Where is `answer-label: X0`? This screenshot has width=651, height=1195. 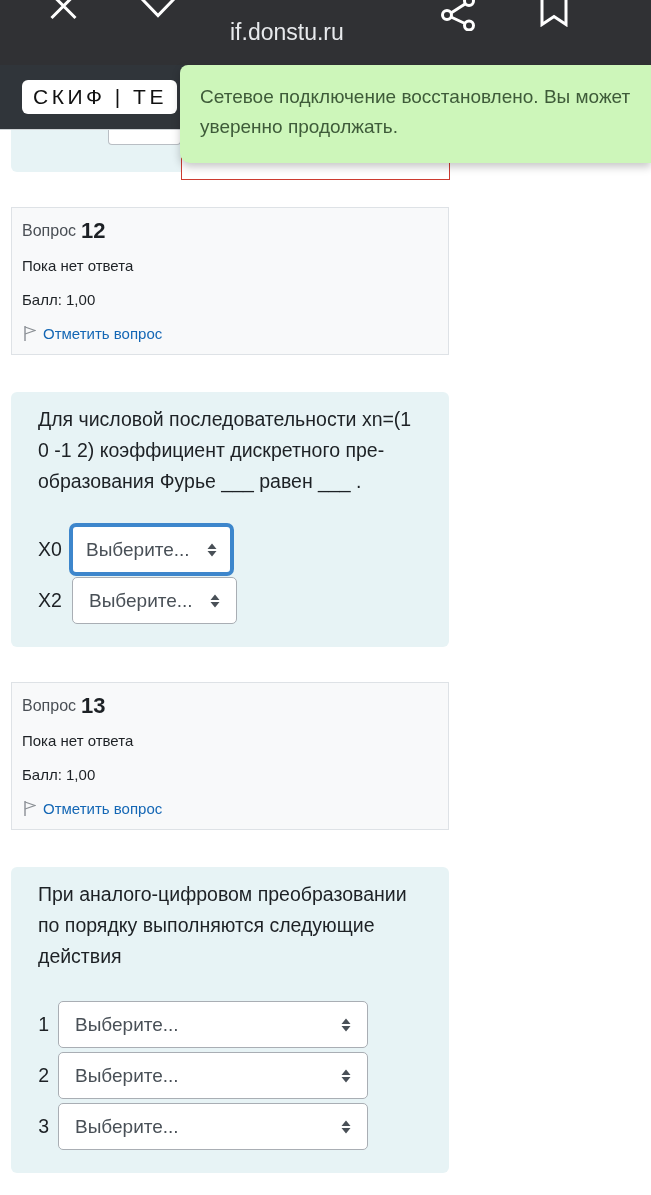 answer-label: X0 is located at coordinates (50, 549).